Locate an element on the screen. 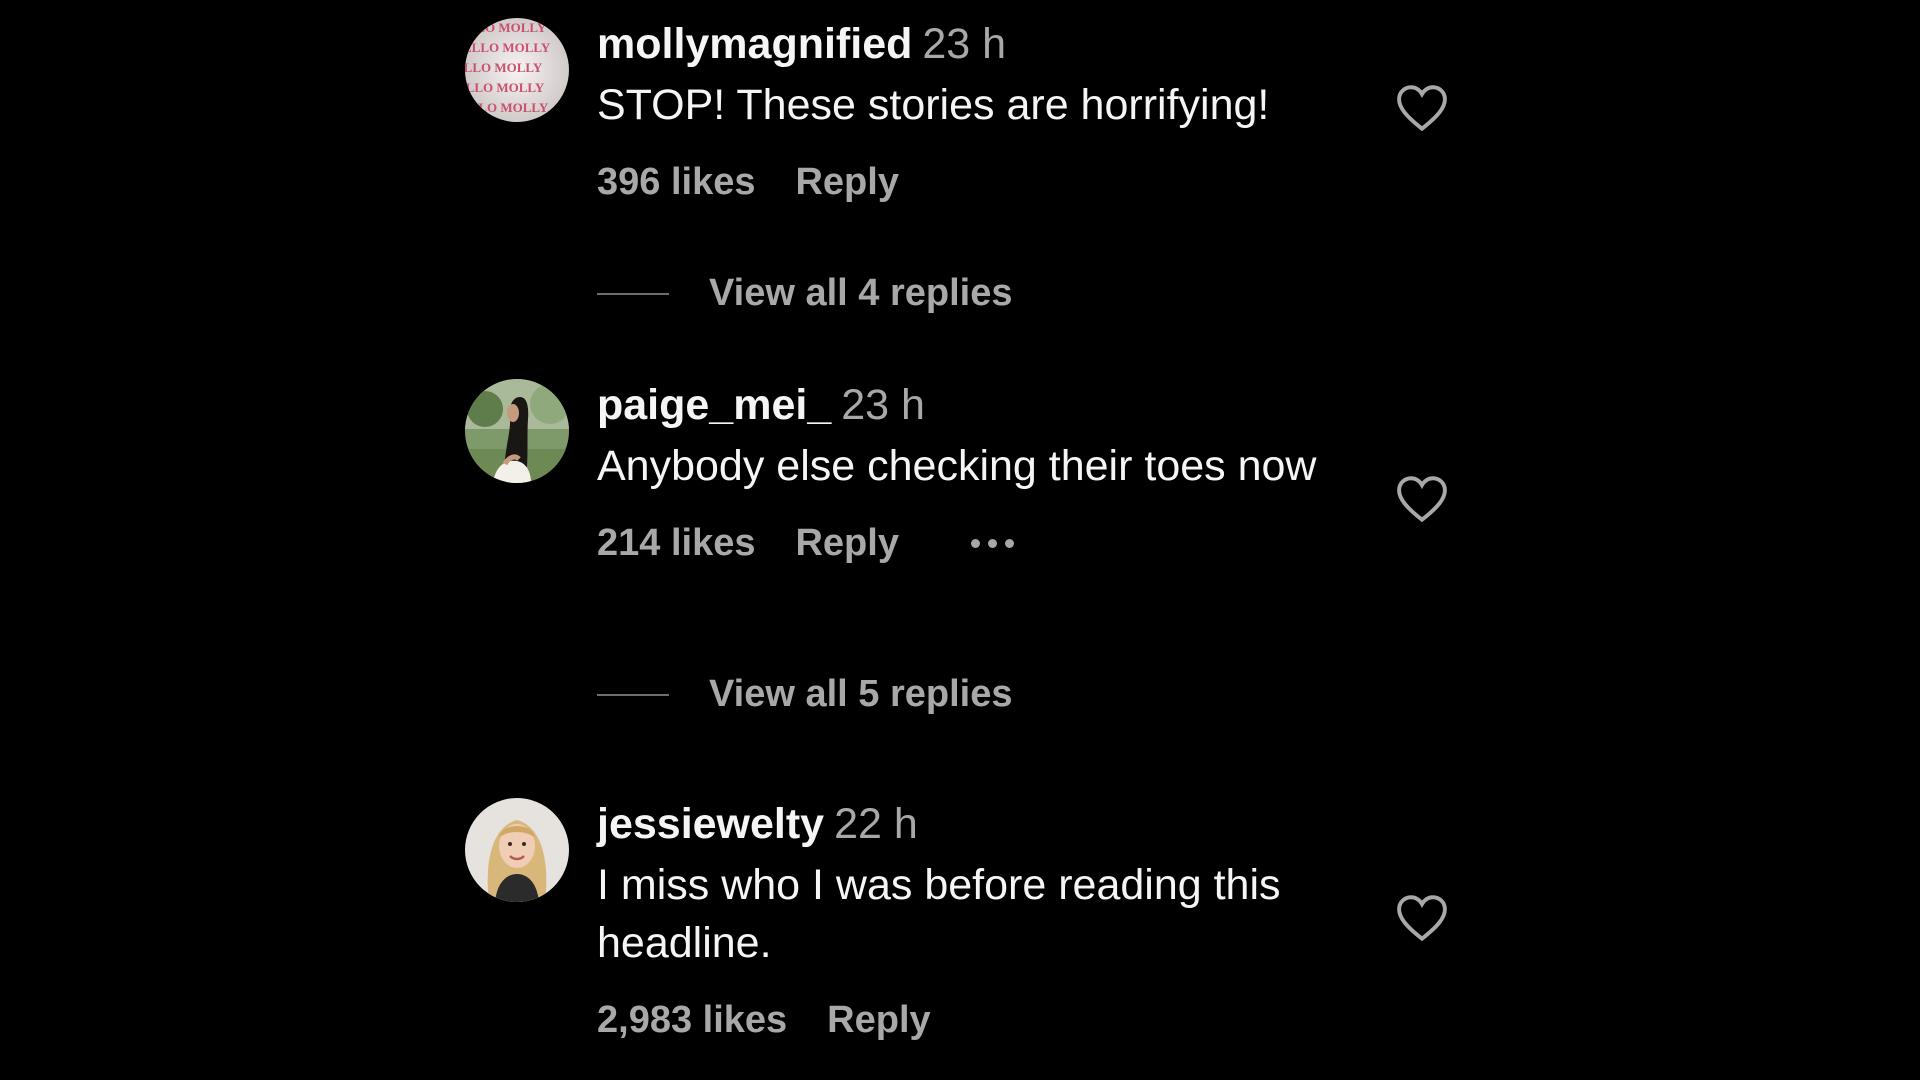 The height and width of the screenshot is (1080, 1920). likes-count: 2,983 likes is located at coordinates (692, 1020).